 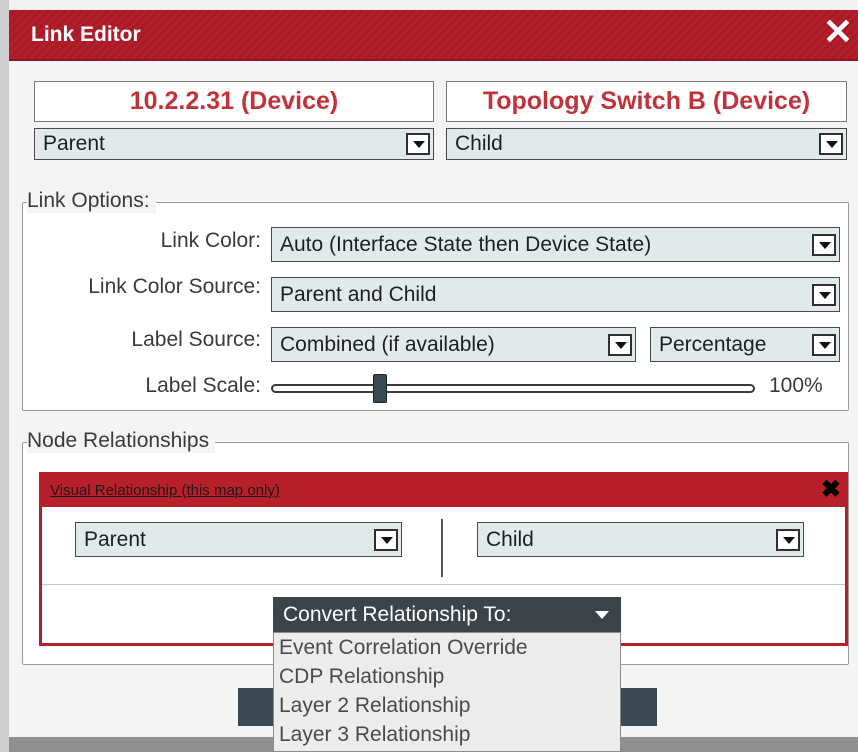 What do you see at coordinates (447, 705) in the screenshot?
I see `menu-item-layer-2-relationship: Layer 2 Relationship` at bounding box center [447, 705].